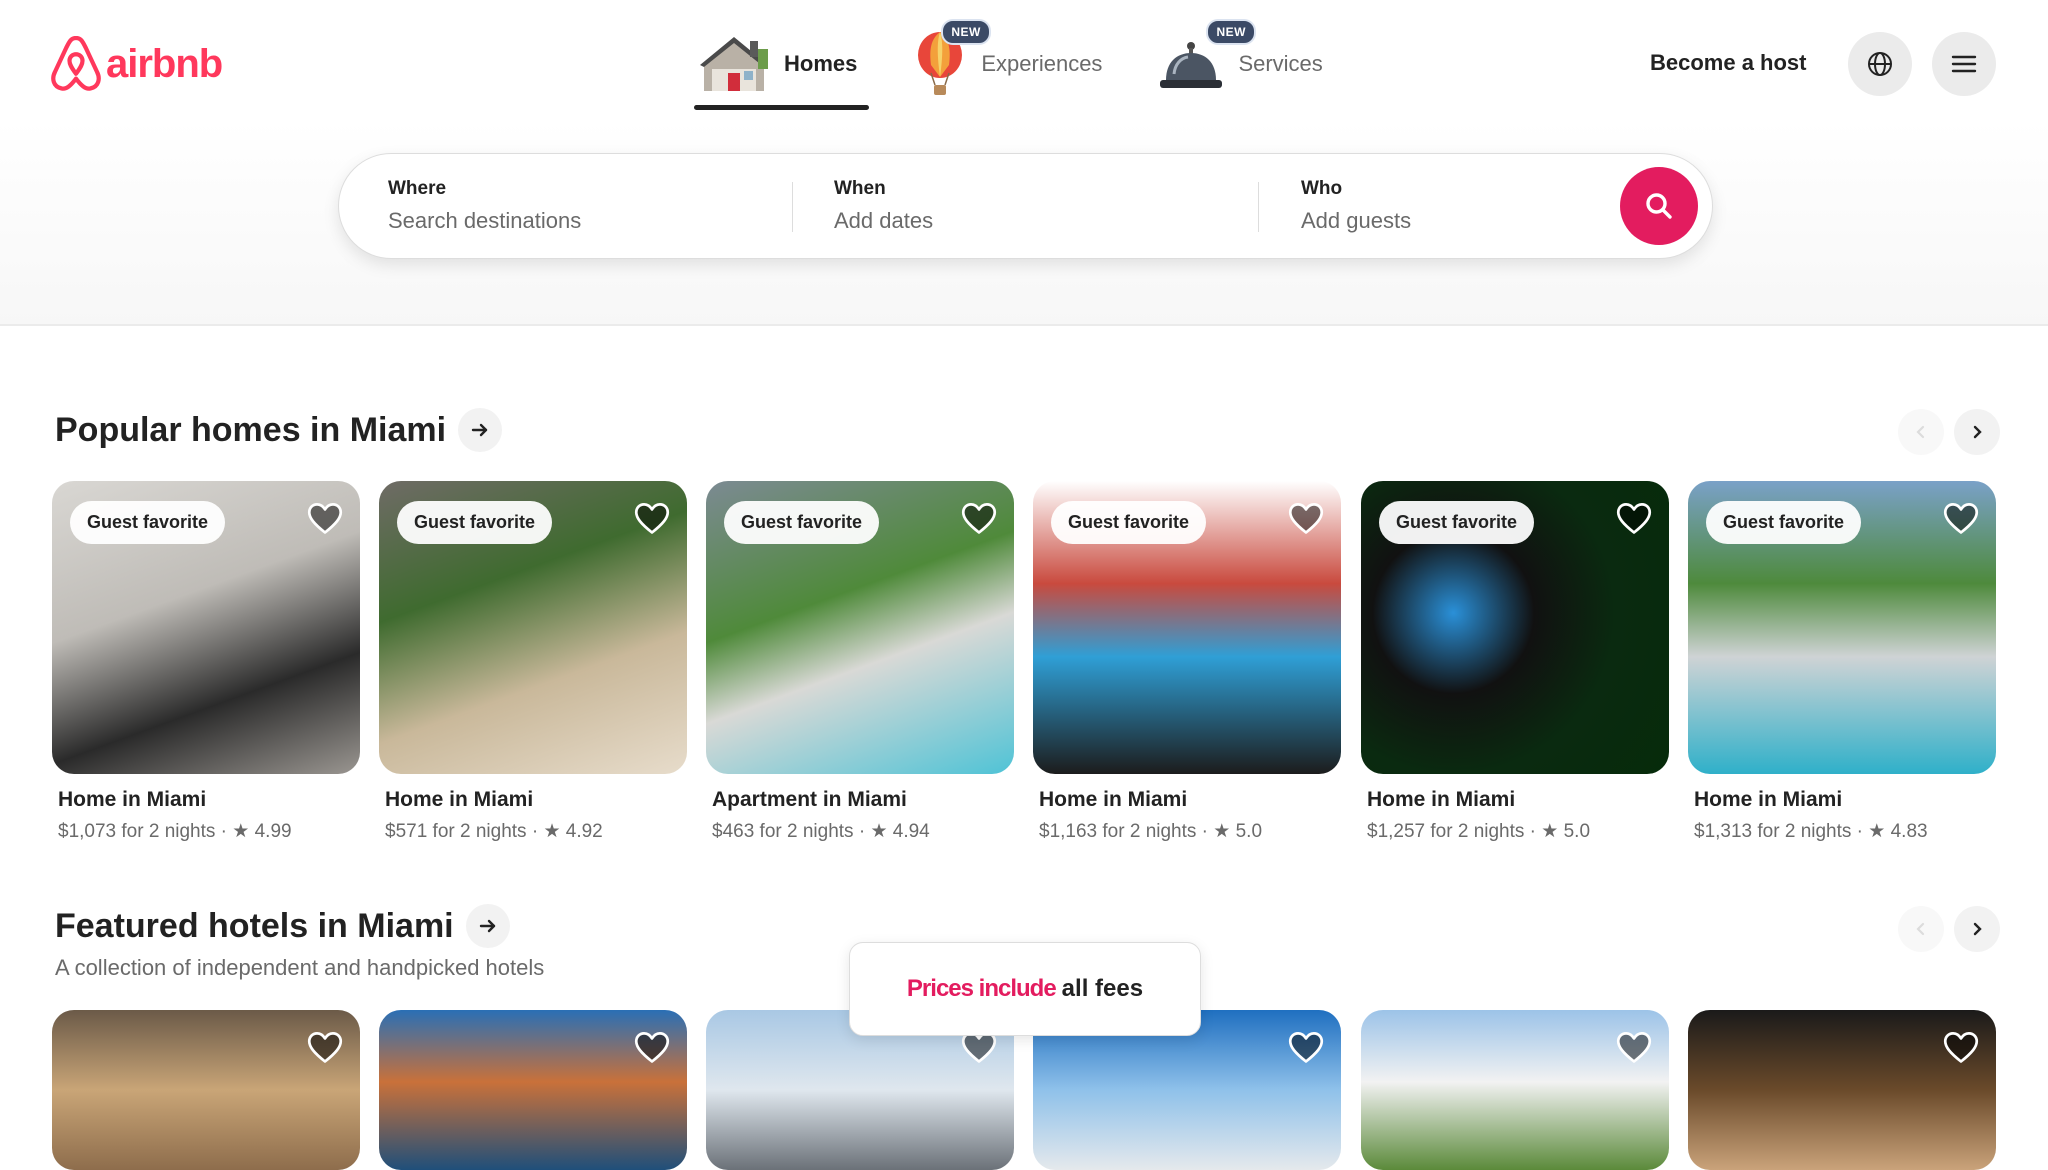  Describe the element at coordinates (76, 63) in the screenshot. I see `airbnb-belo-icon` at that location.